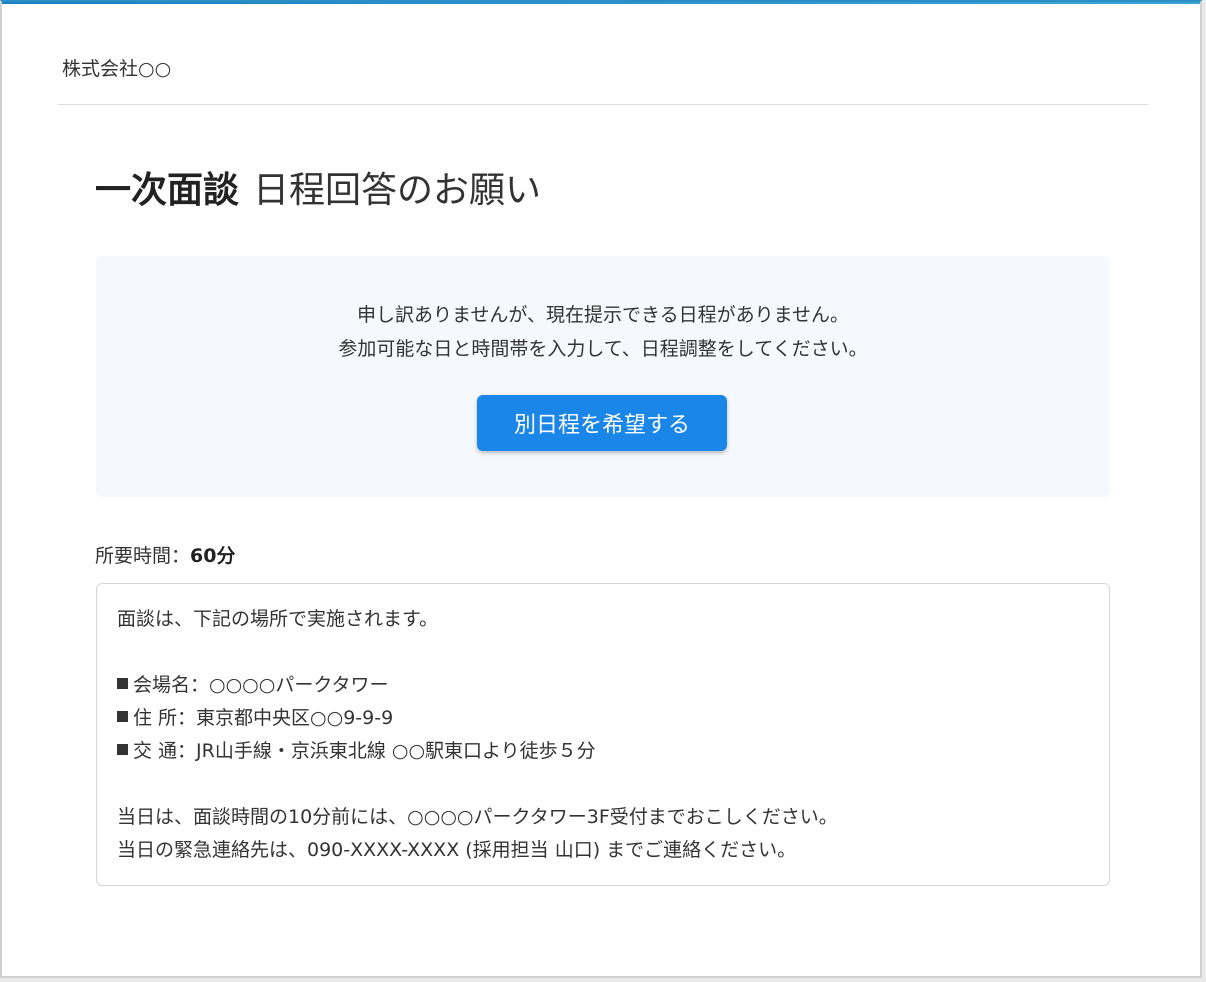 The image size is (1206, 982). Describe the element at coordinates (261, 685) in the screenshot. I see `info-venue-text: 会場名：○○○○パークタワー` at that location.